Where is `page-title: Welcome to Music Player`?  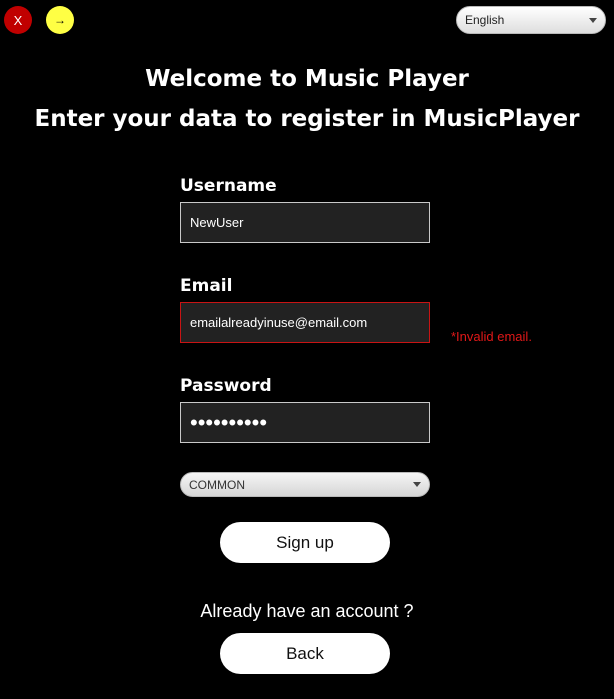
page-title: Welcome to Music Player is located at coordinates (307, 79).